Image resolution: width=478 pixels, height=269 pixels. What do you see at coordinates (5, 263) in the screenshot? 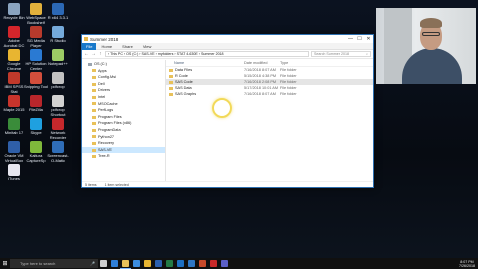
I see `start-button: ⊞` at bounding box center [5, 263].